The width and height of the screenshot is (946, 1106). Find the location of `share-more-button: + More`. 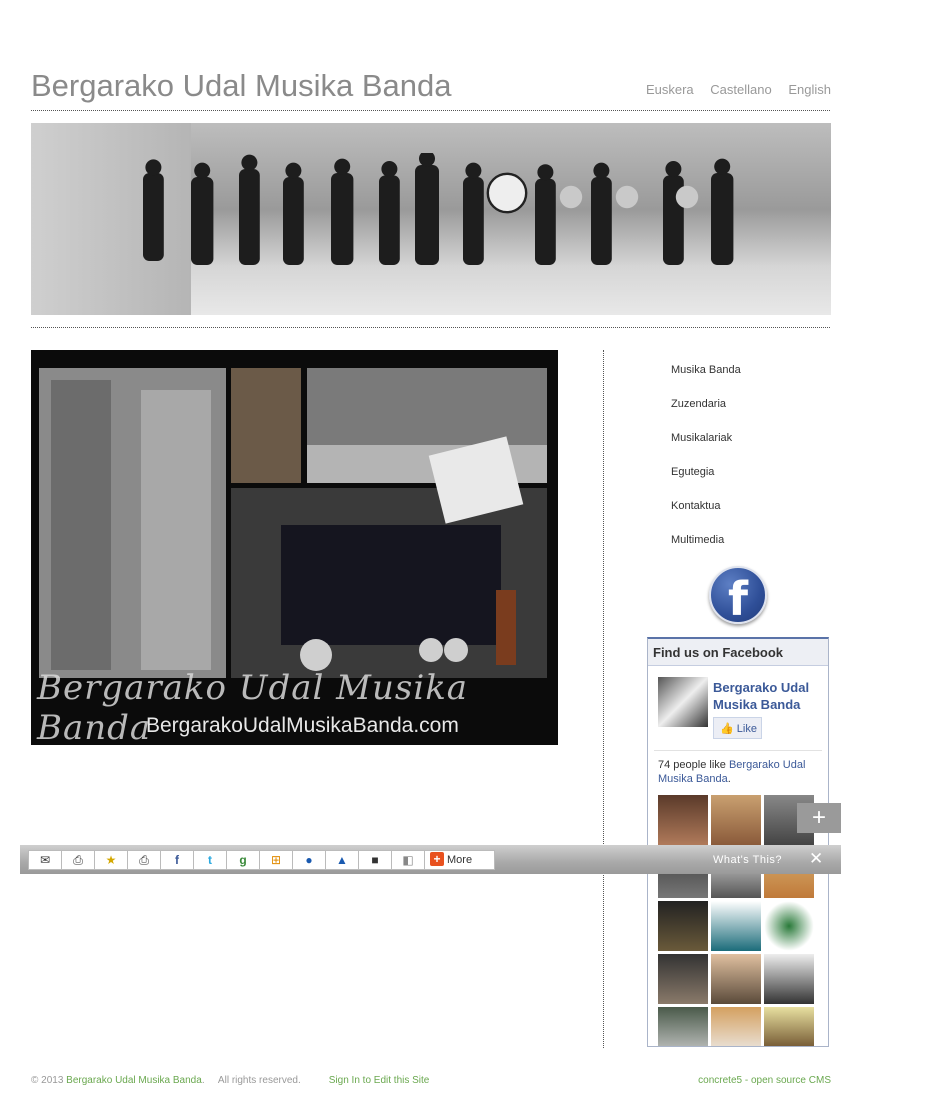

share-more-button: + More is located at coordinates (459, 860).